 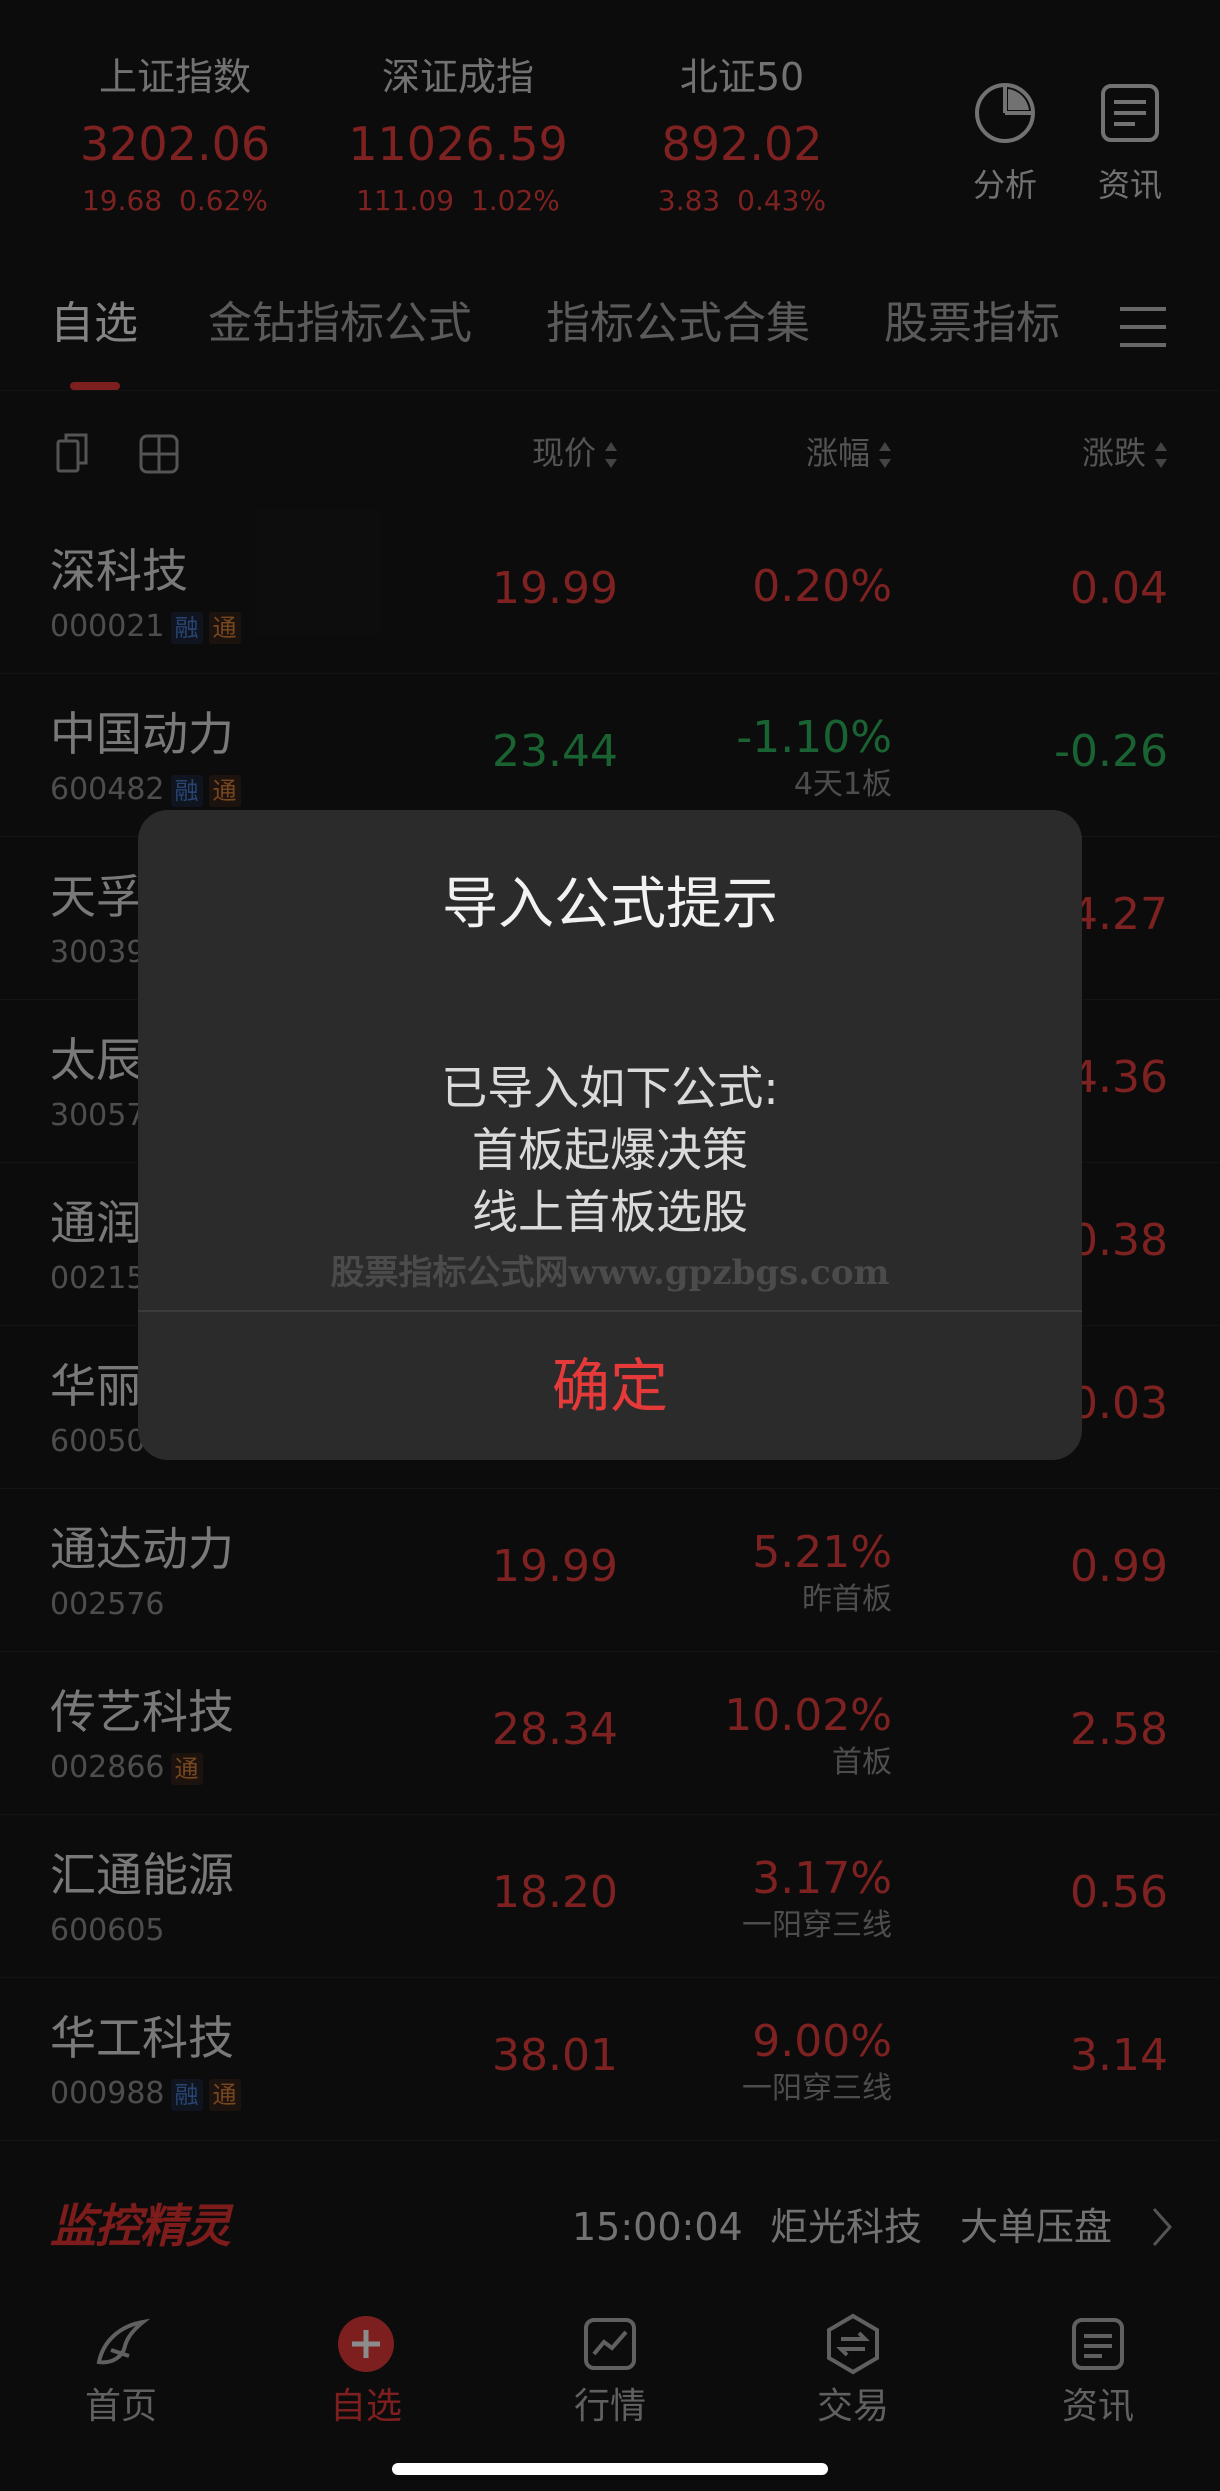 What do you see at coordinates (610, 1150) in the screenshot?
I see `dialog-formula-1: 首板起爆决策` at bounding box center [610, 1150].